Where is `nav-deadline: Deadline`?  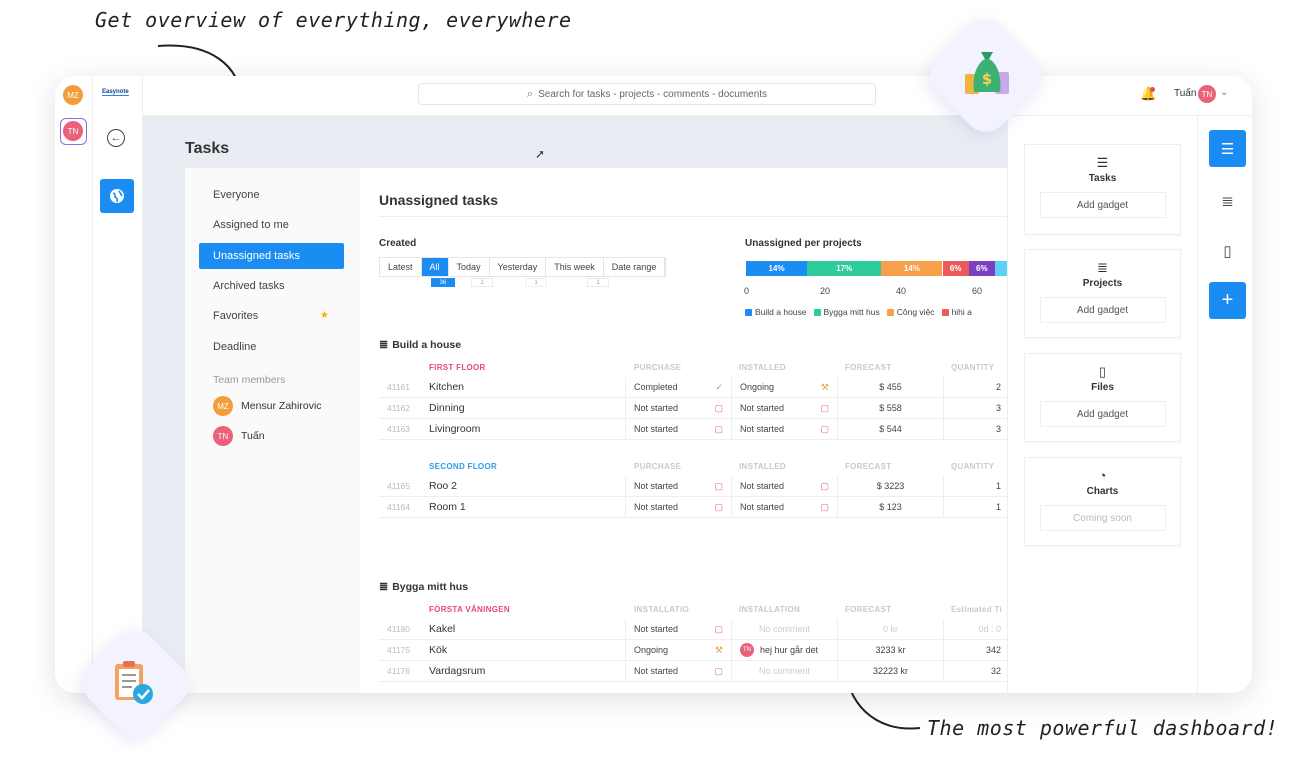 nav-deadline: Deadline is located at coordinates (271, 347).